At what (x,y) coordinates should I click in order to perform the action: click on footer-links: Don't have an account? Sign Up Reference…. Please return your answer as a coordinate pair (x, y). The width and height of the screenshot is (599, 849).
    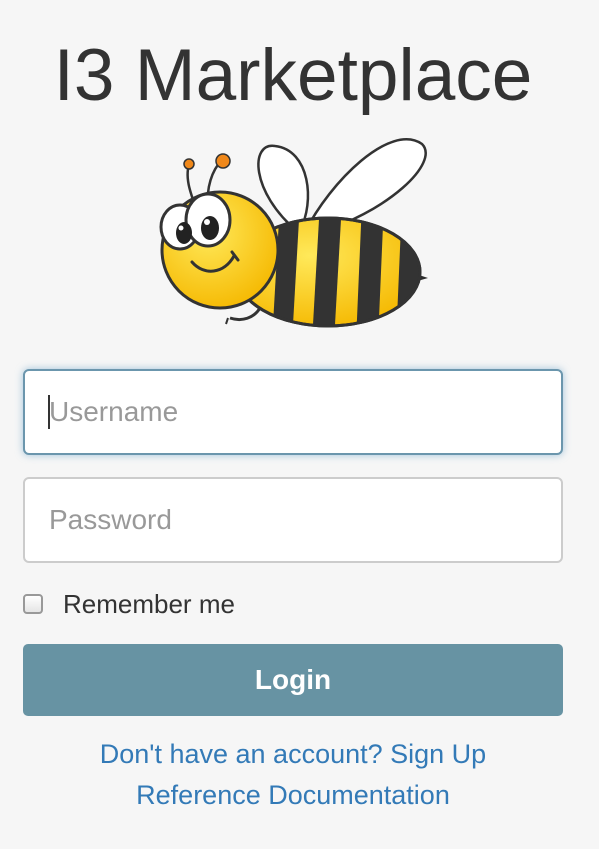
    Looking at the image, I should click on (293, 775).